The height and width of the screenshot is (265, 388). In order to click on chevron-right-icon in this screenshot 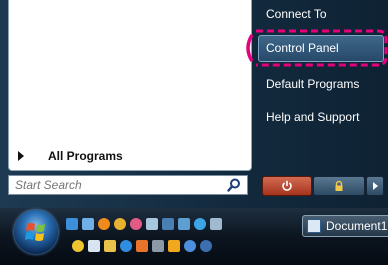, I will do `click(21, 156)`.